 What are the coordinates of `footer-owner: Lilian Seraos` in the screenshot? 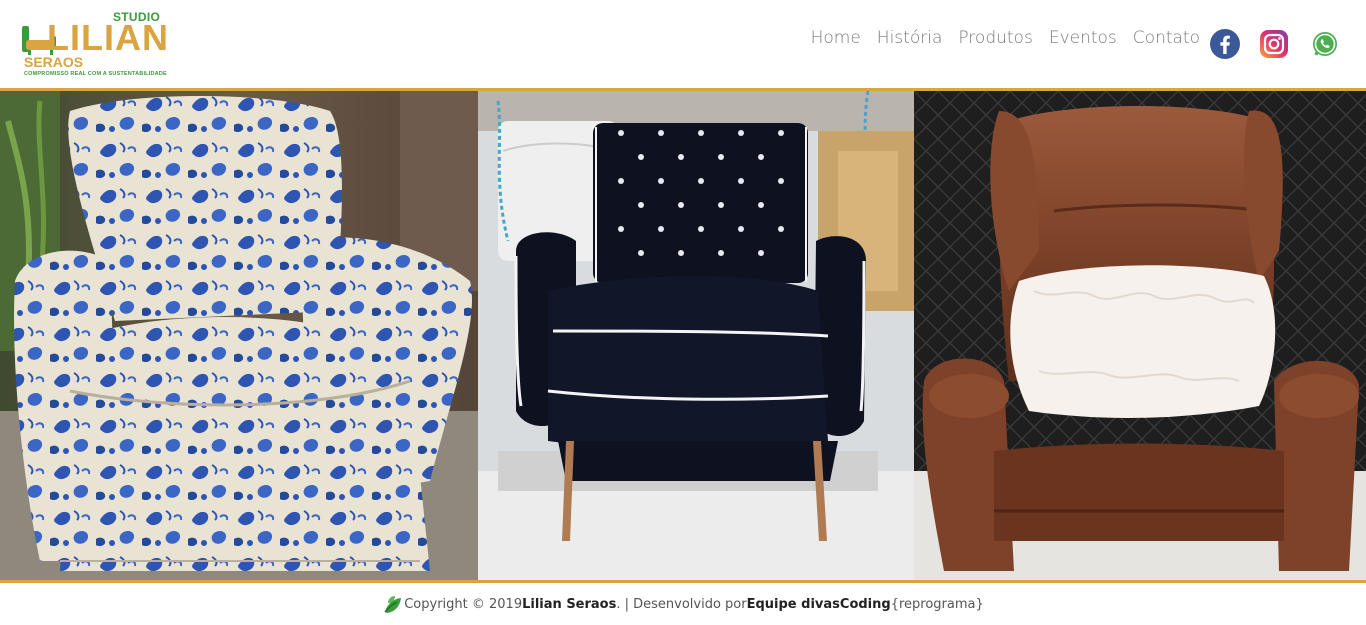 It's located at (569, 604).